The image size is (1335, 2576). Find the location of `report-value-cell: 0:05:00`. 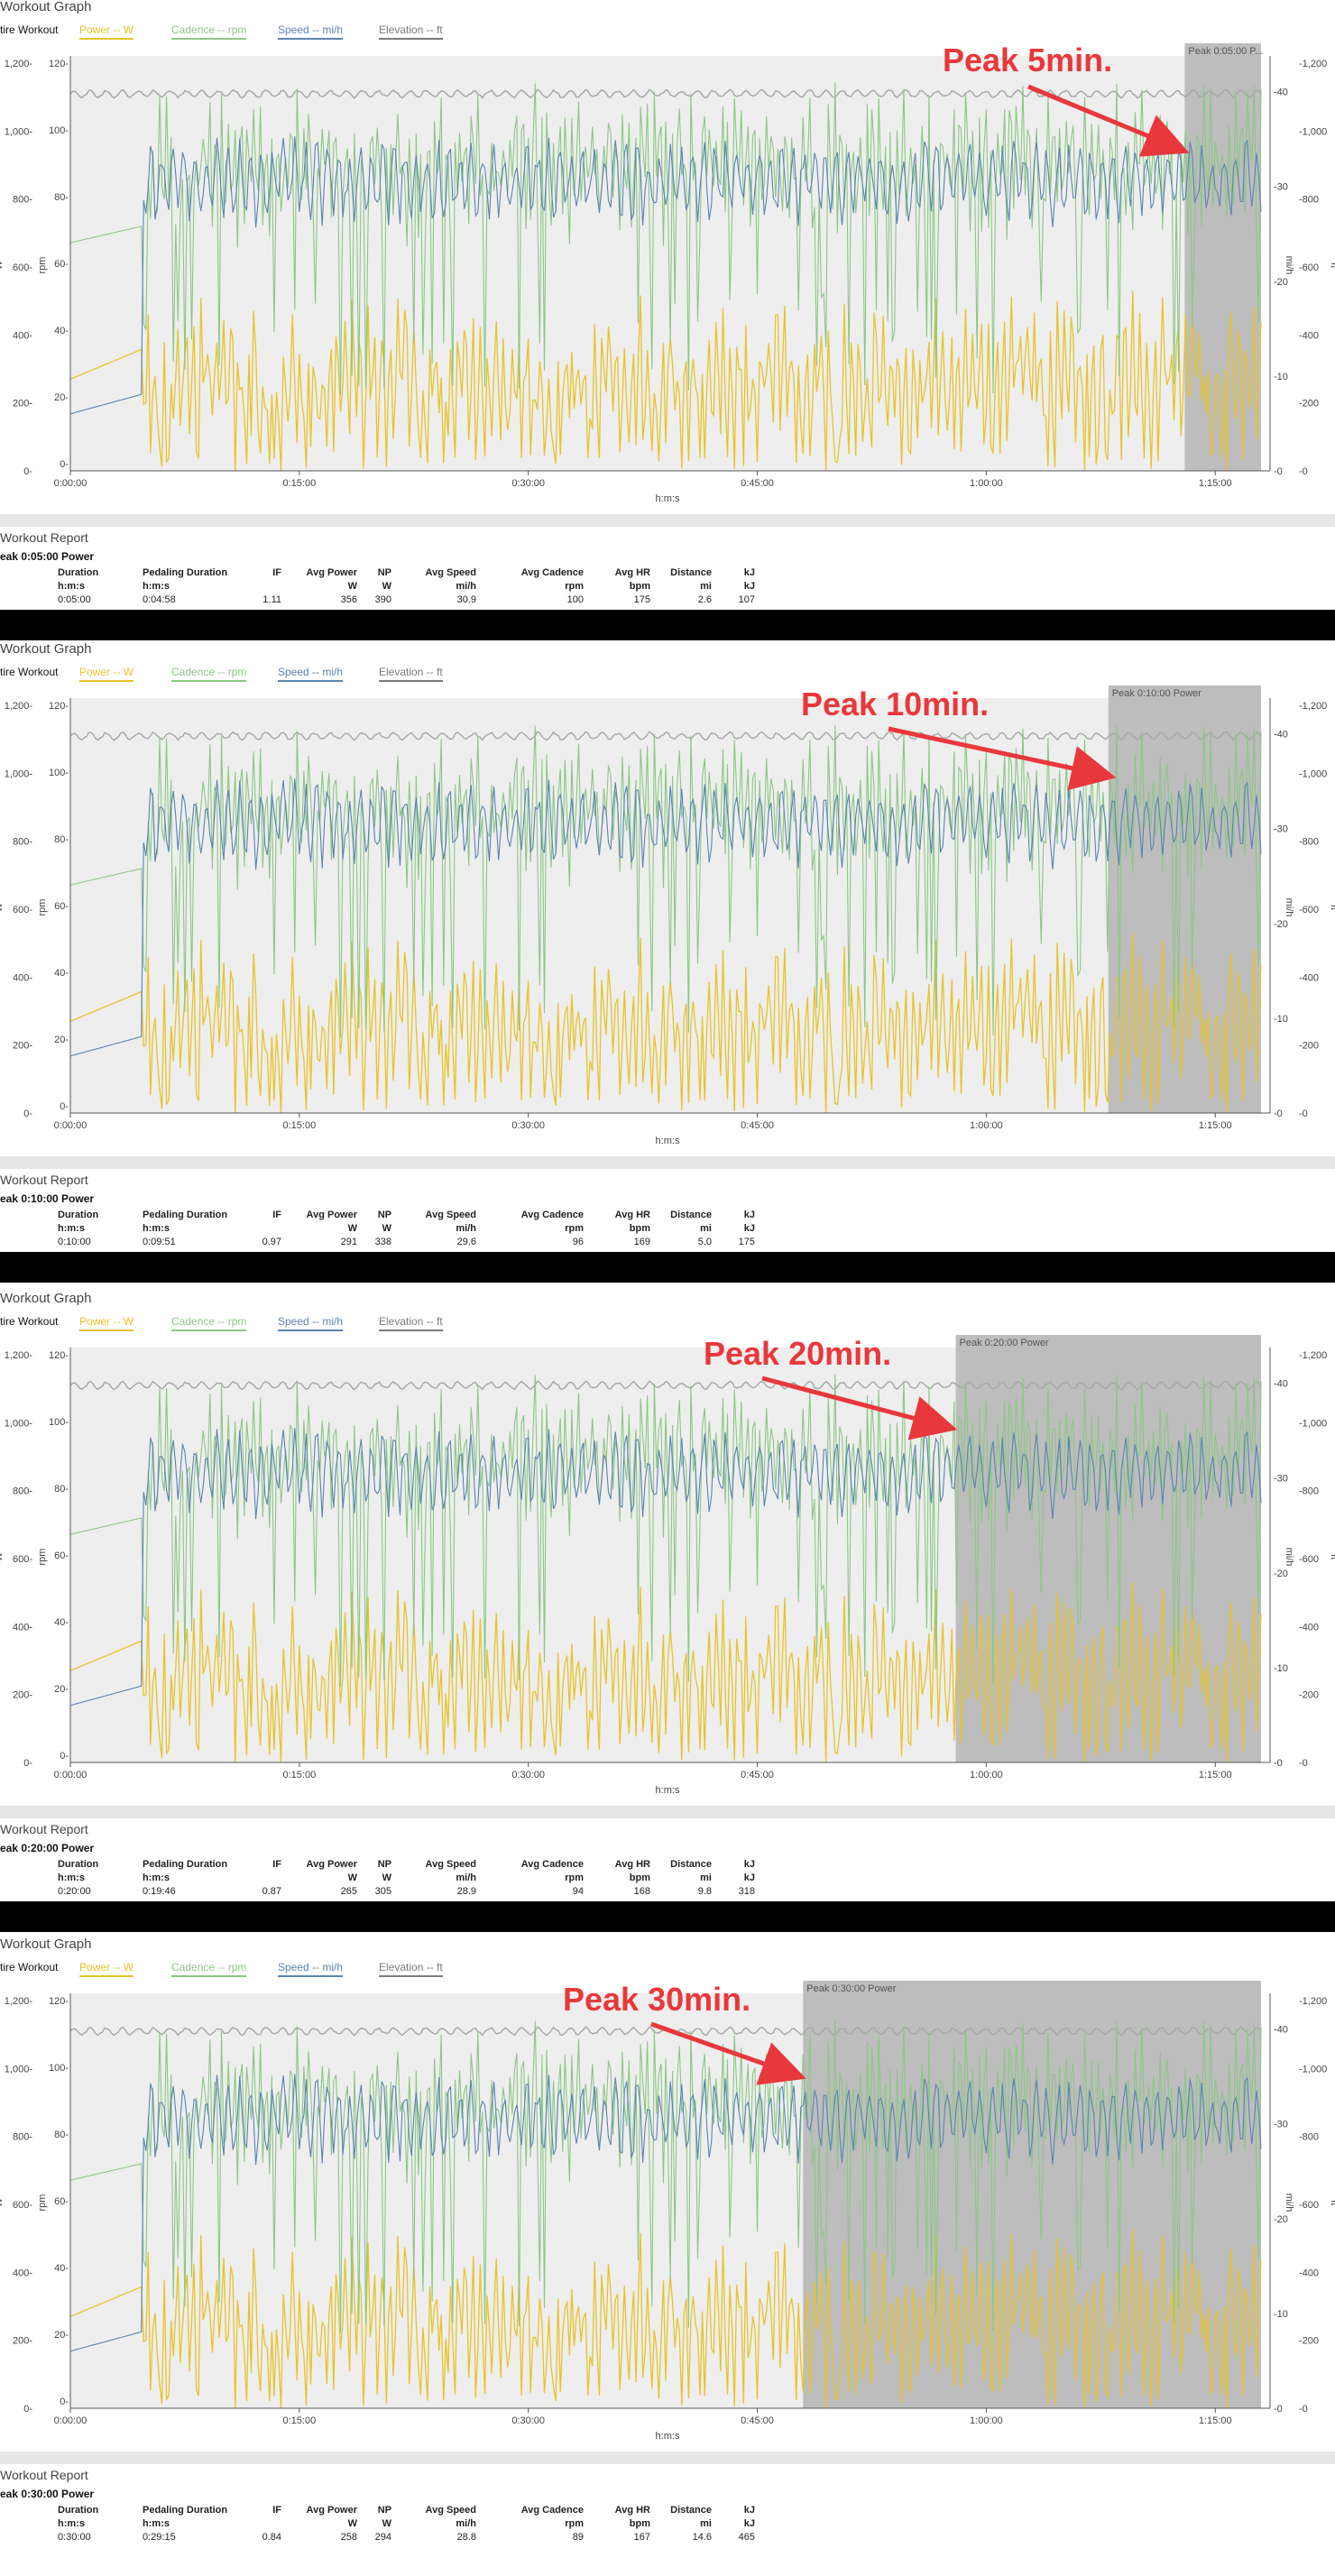

report-value-cell: 0:05:00 is located at coordinates (74, 599).